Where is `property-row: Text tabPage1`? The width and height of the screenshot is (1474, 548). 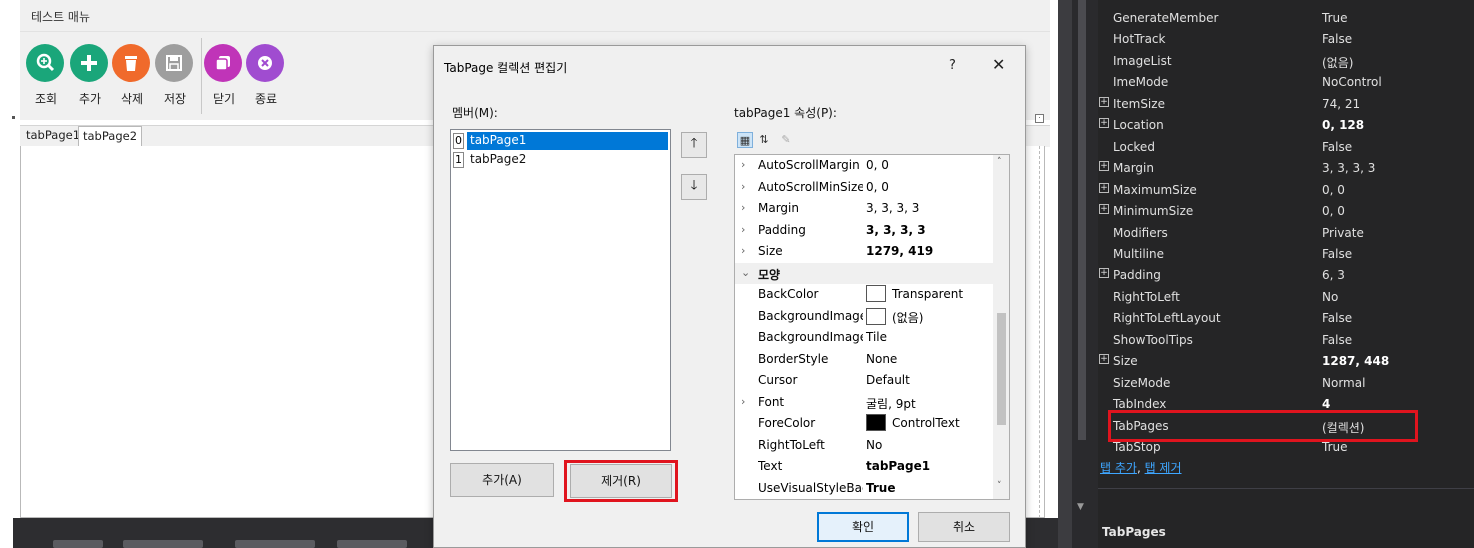
property-row: Text tabPage1 is located at coordinates (864, 467).